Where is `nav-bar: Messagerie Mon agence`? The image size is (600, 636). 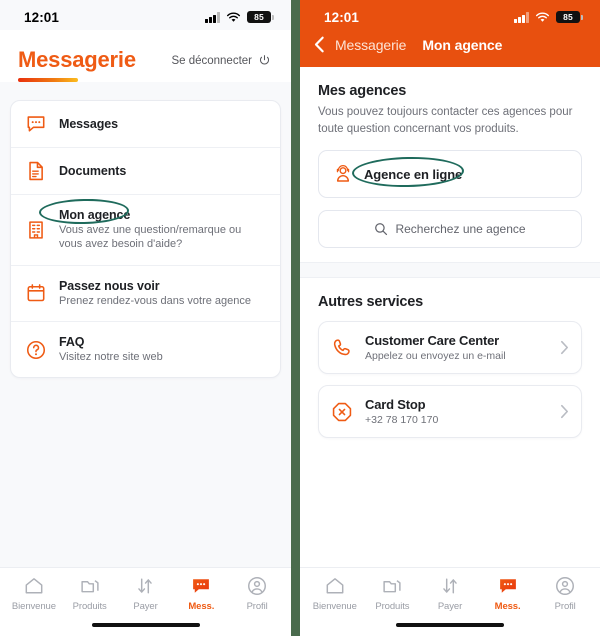 nav-bar: Messagerie Mon agence is located at coordinates (450, 48).